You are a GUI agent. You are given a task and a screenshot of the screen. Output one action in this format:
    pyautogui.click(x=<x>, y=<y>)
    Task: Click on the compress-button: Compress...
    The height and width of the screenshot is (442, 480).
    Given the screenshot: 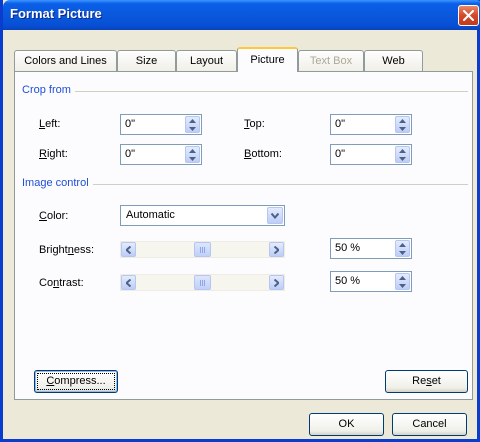 What is the action you would take?
    pyautogui.click(x=76, y=381)
    